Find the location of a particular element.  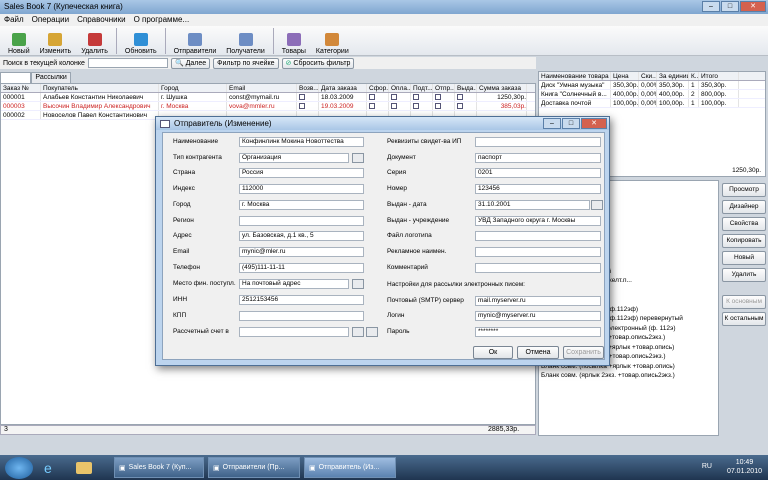

email-field: mynic@mler.ru is located at coordinates (301, 252).